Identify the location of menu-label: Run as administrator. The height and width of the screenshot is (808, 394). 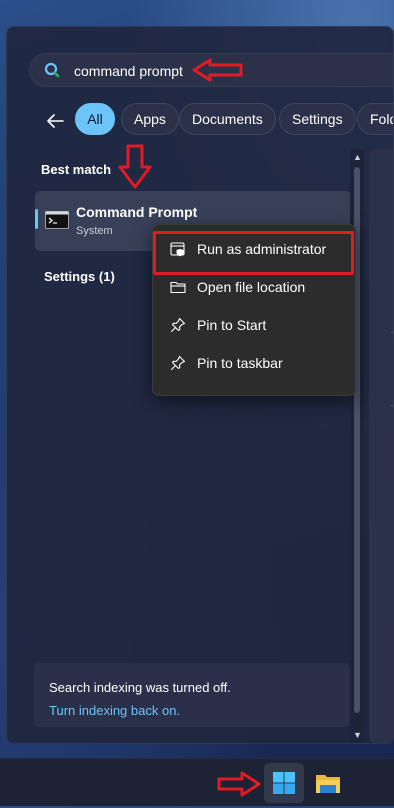
(262, 249).